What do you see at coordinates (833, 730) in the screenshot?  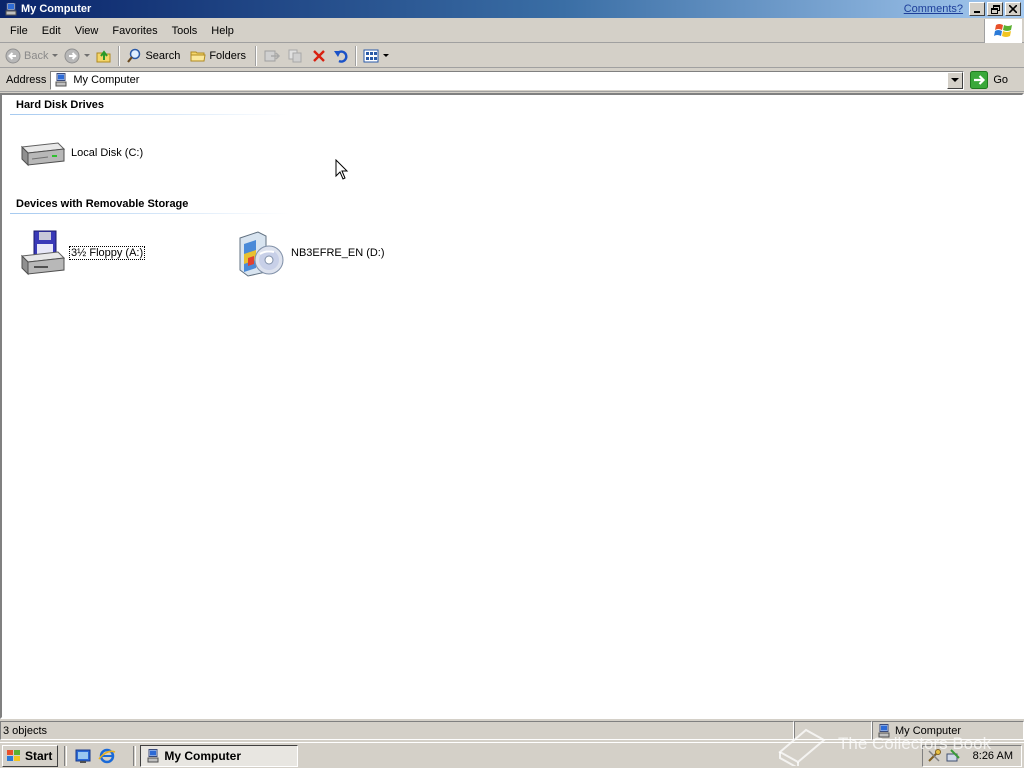 I see `status-panel` at bounding box center [833, 730].